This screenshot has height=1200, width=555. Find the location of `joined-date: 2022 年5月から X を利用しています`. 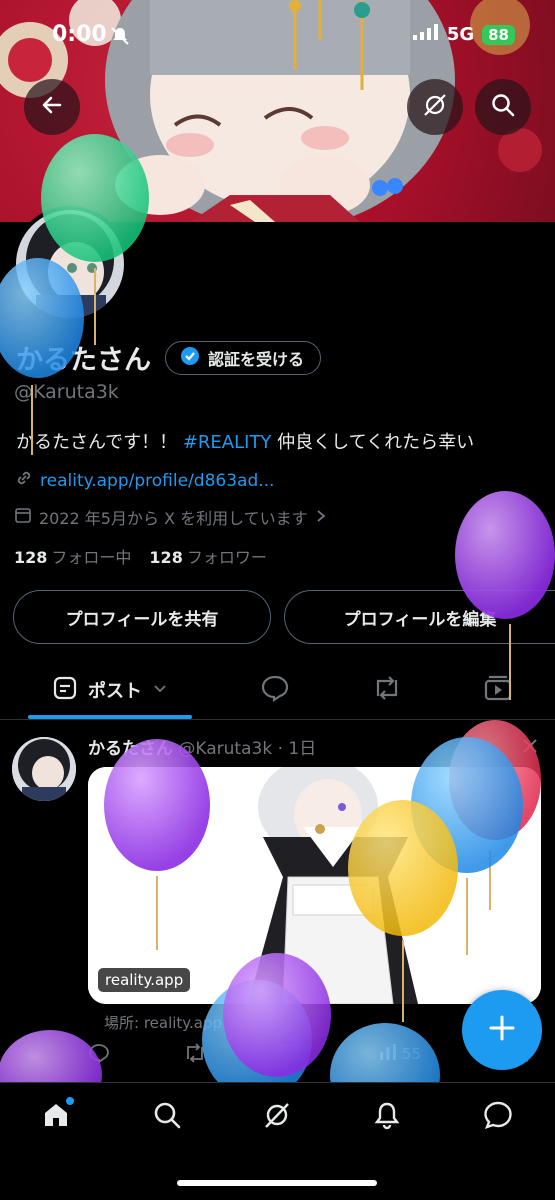

joined-date: 2022 年5月から X を利用しています is located at coordinates (170, 517).